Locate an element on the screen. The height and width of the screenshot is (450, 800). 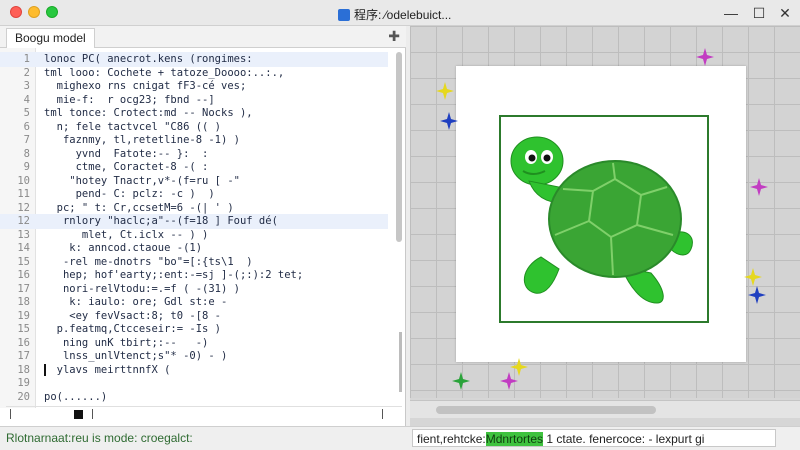
status-message: Rlotnarnaat:reu is mode: croegalct: is located at coordinates (99, 438).